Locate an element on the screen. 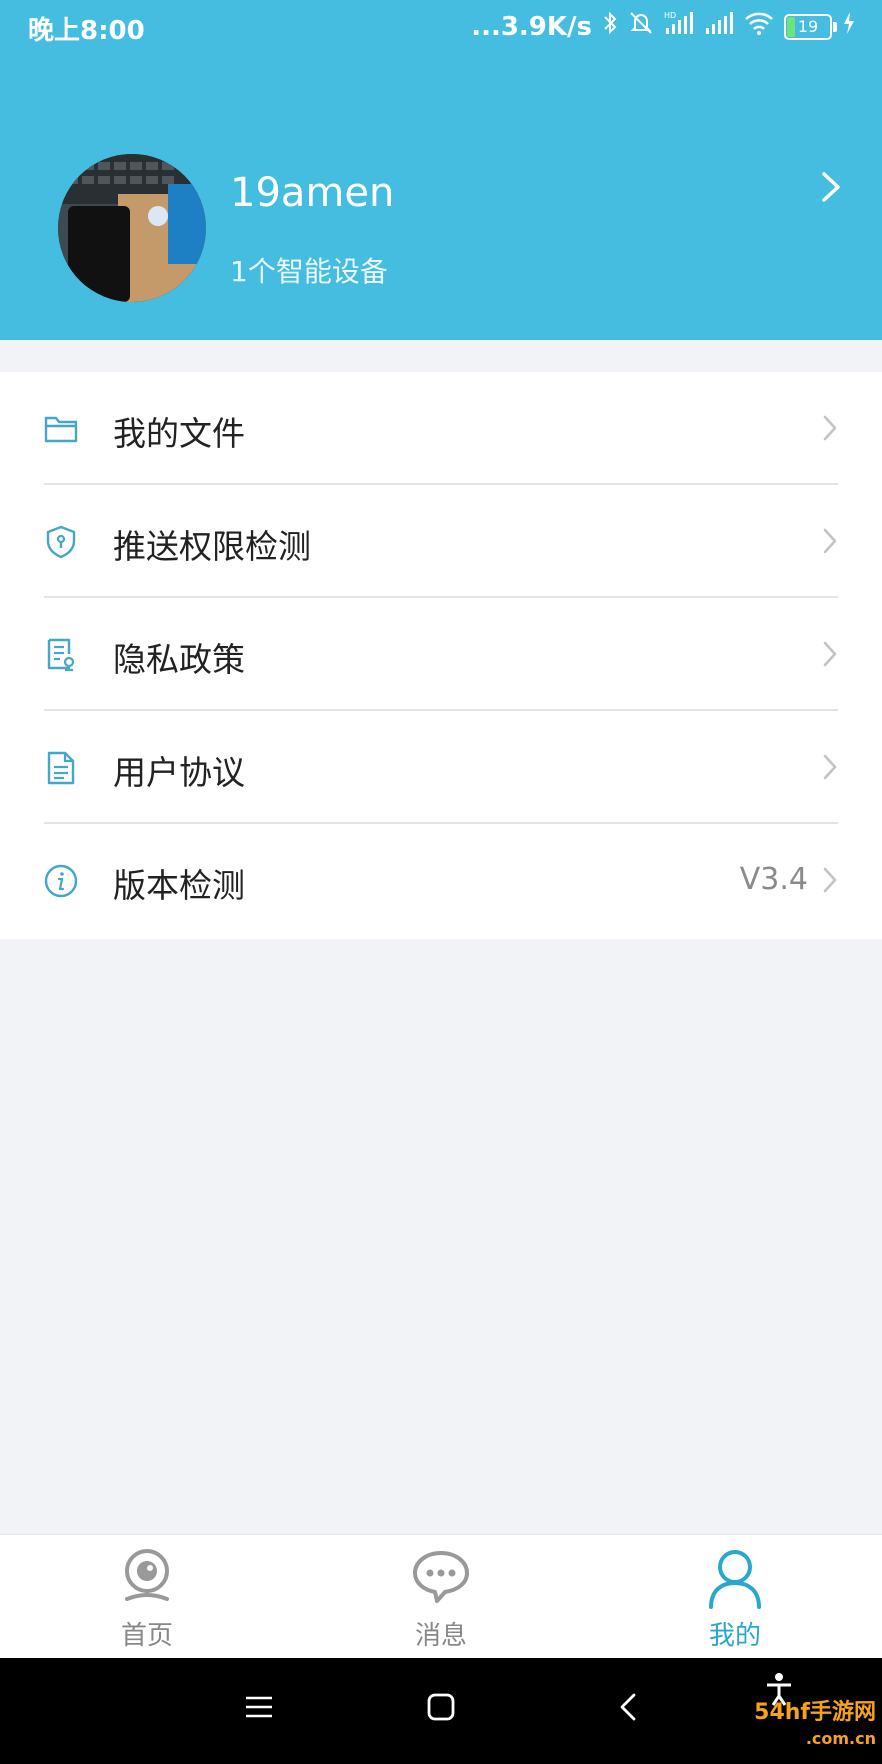  bluetooth-icon is located at coordinates (610, 26).